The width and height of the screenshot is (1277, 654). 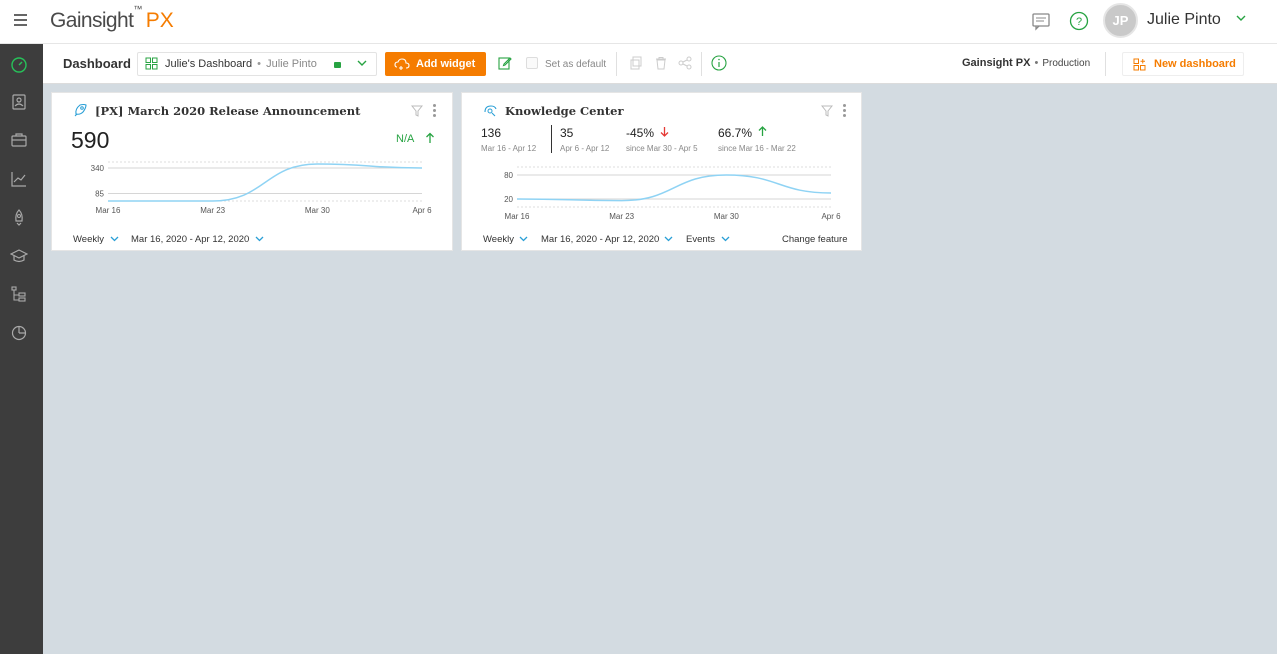 I want to click on stat-value-row: -45%, so click(x=662, y=133).